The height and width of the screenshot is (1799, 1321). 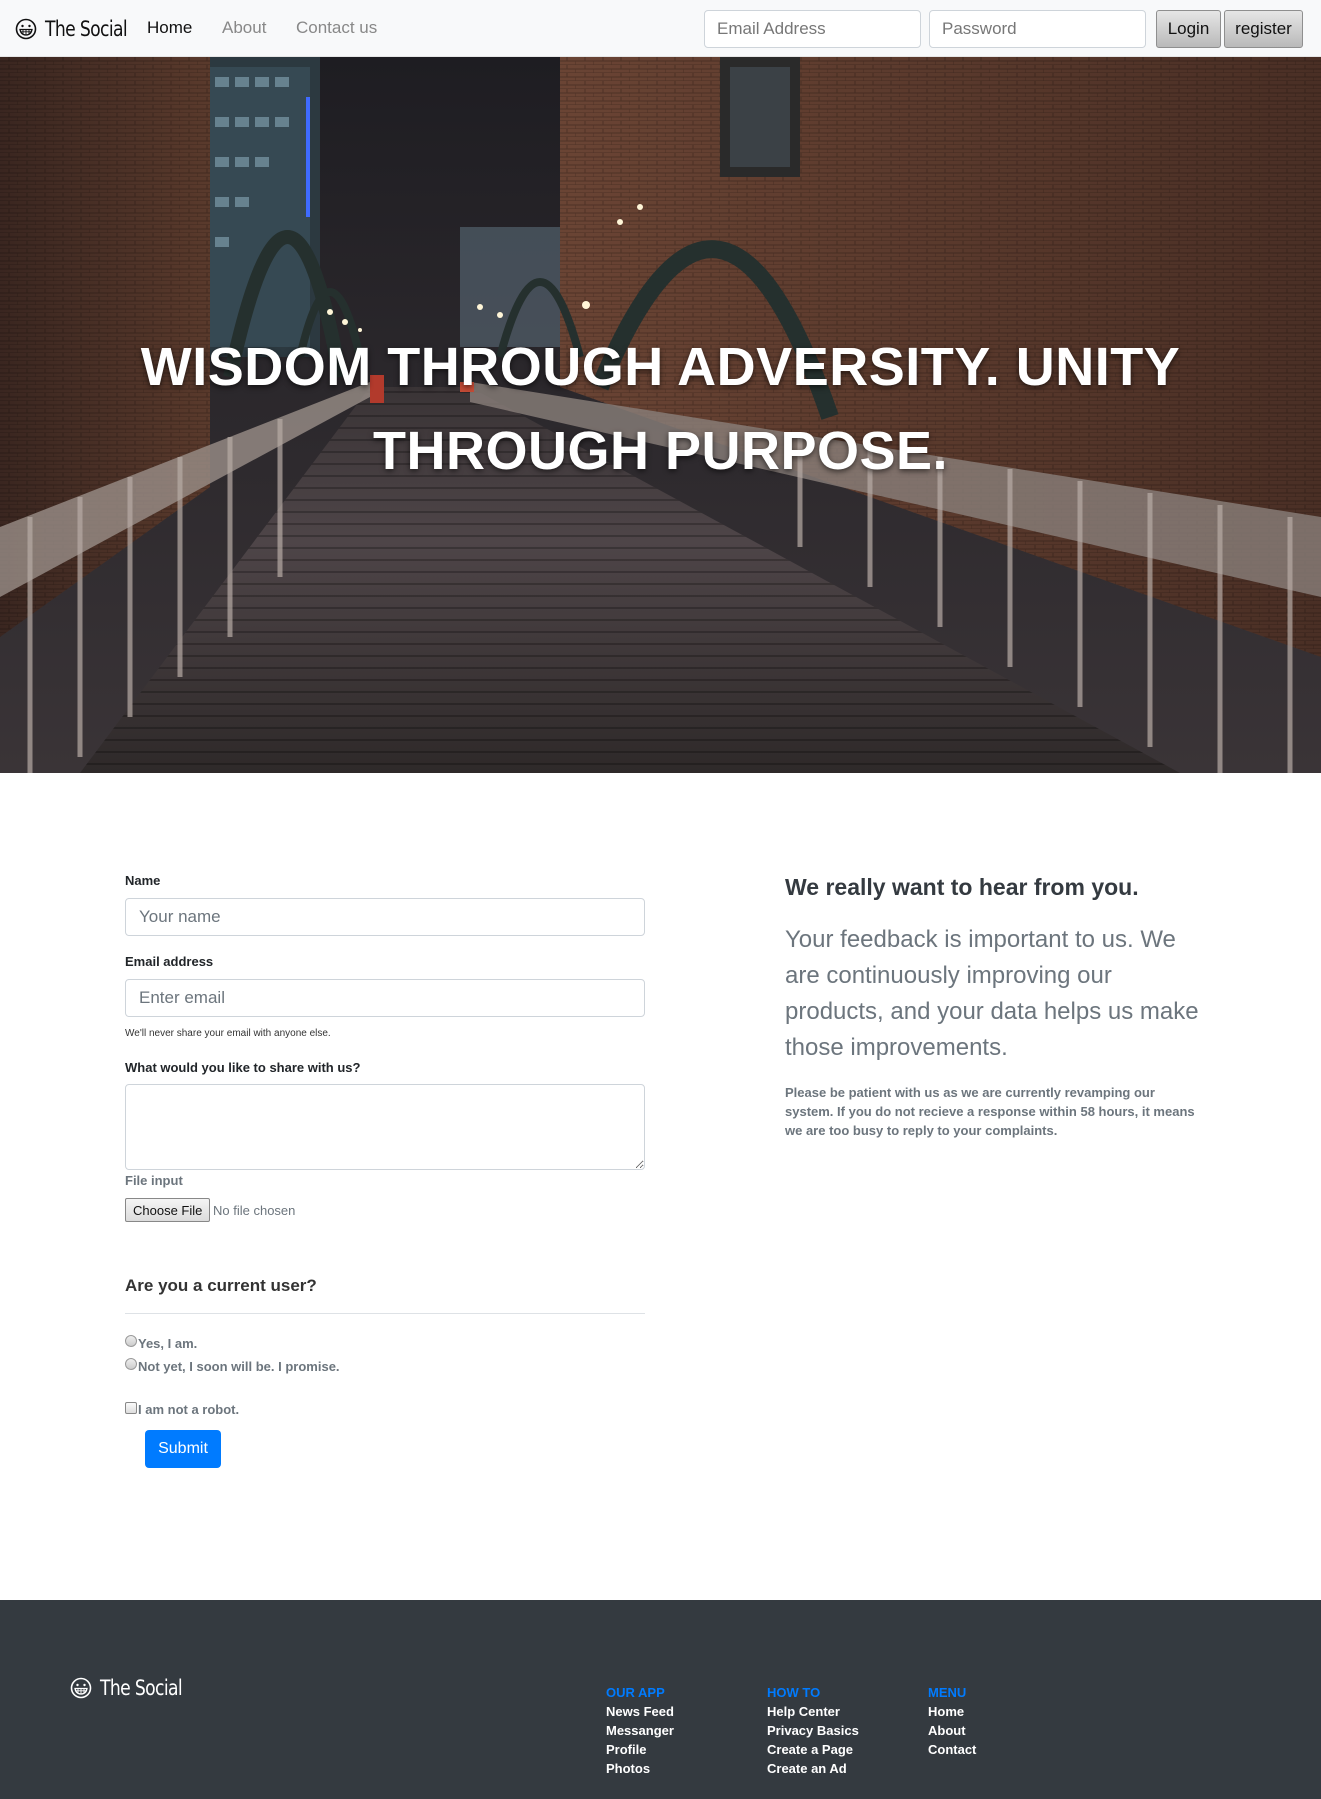 I want to click on footer-column-title: HOW TO, so click(x=794, y=1692).